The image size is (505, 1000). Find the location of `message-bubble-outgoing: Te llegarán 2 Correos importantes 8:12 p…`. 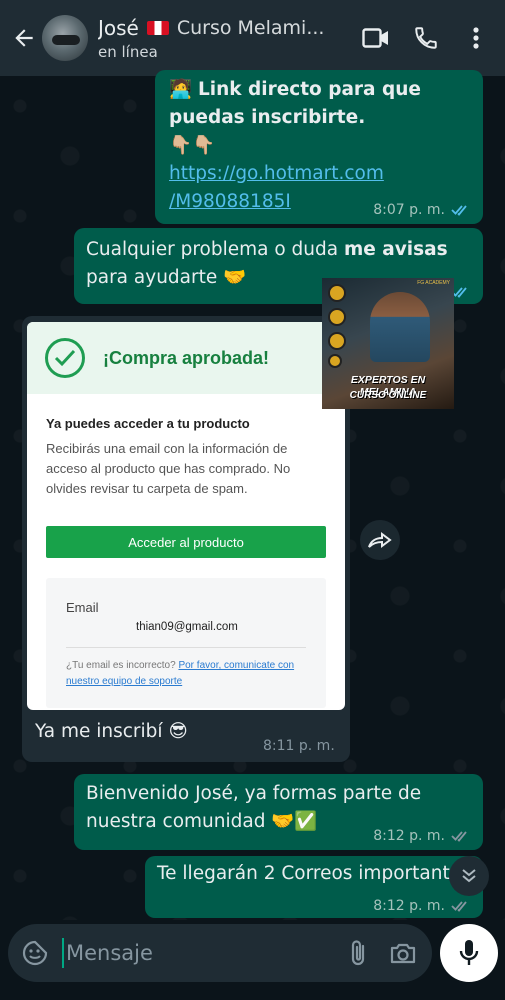

message-bubble-outgoing: Te llegarán 2 Correos importantes 8:12 p… is located at coordinates (314, 887).